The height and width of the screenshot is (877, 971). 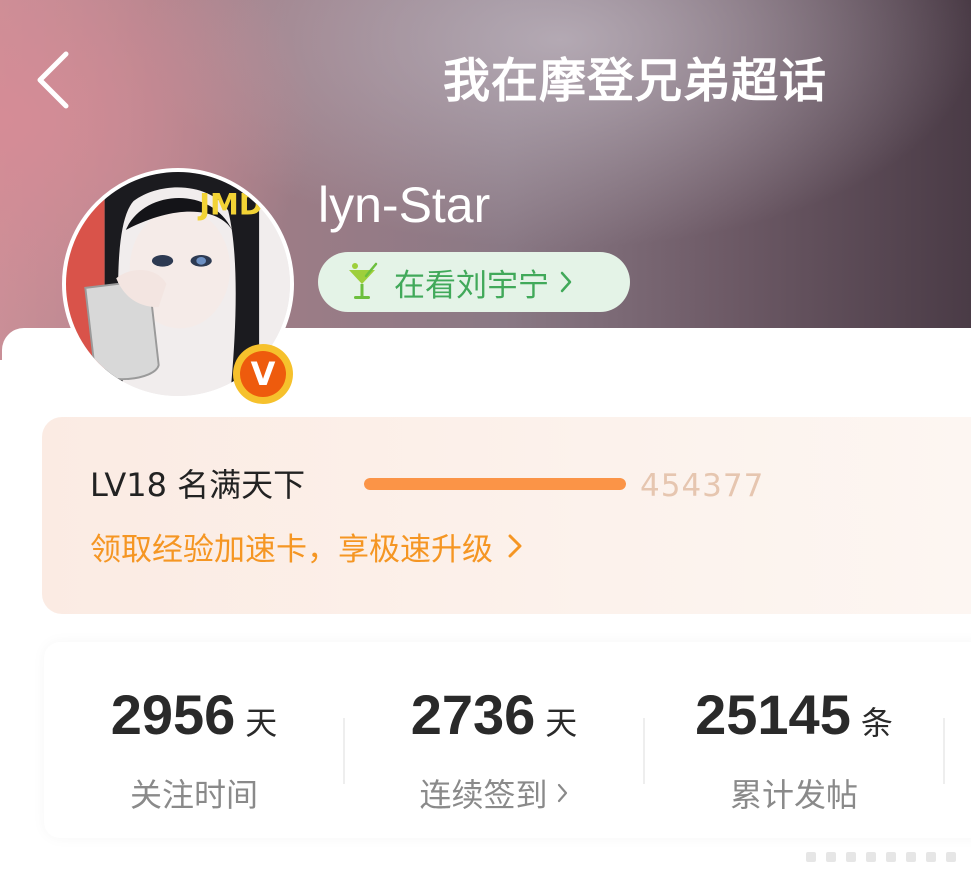 What do you see at coordinates (702, 486) in the screenshot?
I see `exp-value: 454377` at bounding box center [702, 486].